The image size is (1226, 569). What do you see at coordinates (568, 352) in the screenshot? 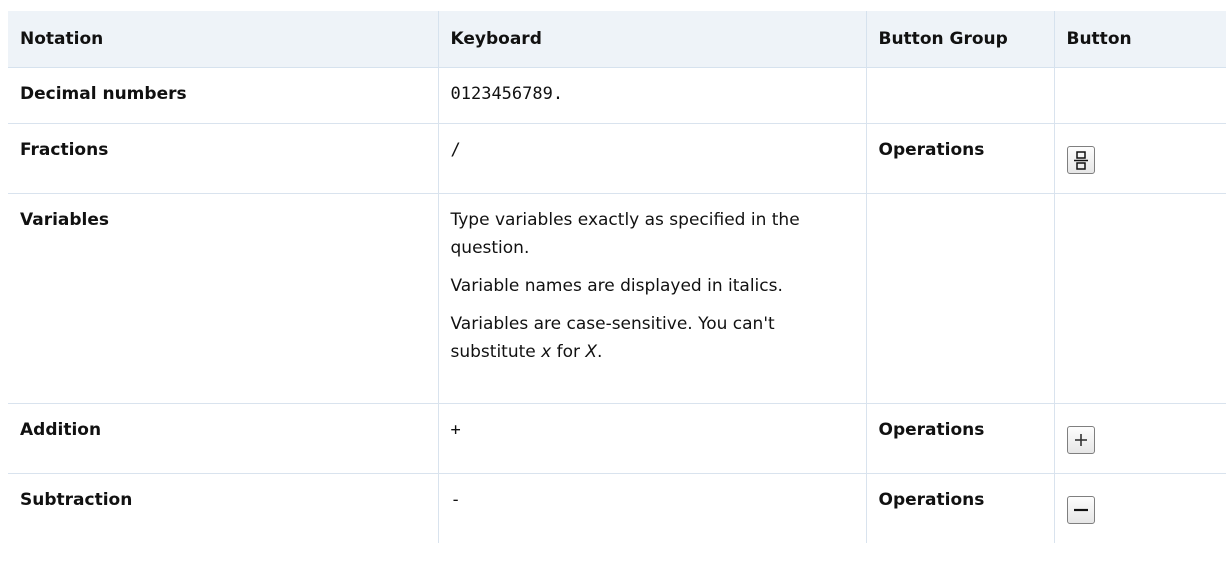
I see `paragraph-text: for` at bounding box center [568, 352].